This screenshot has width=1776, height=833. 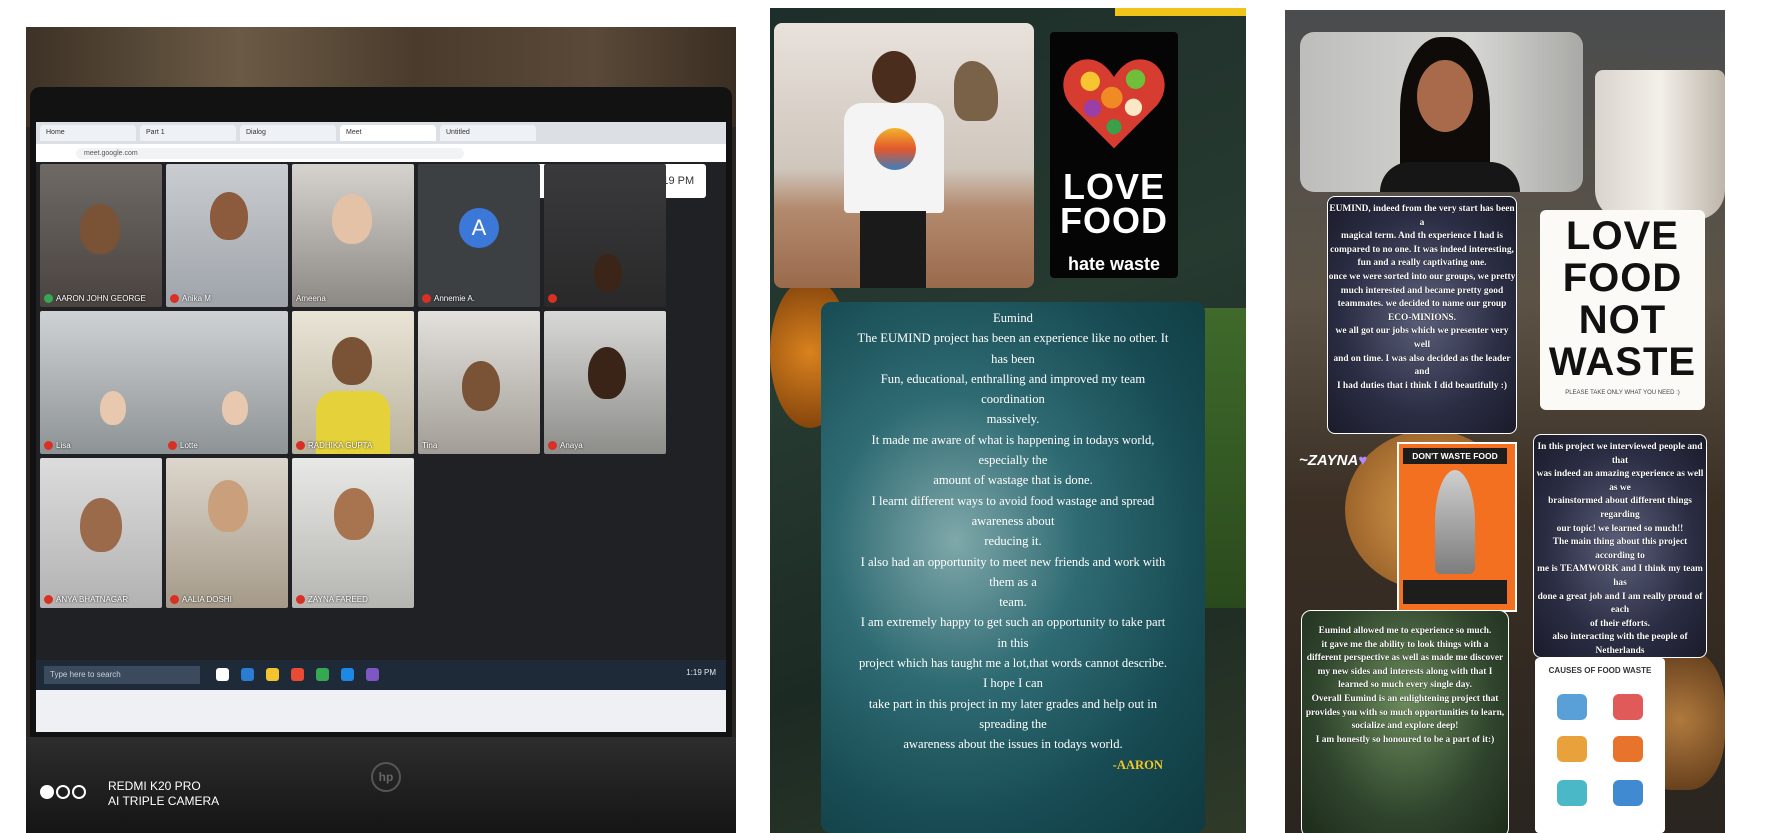 I want to click on participant-name: ZAYNA FAREED, so click(x=332, y=599).